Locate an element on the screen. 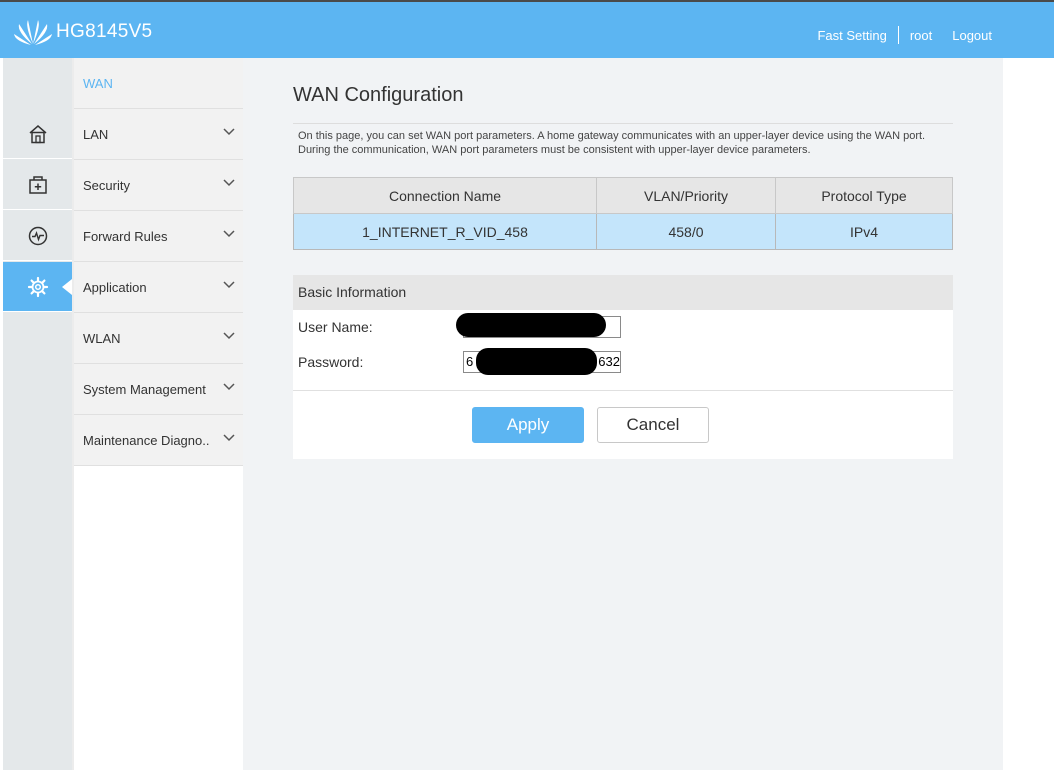 The height and width of the screenshot is (770, 1054). column-header: VLAN/Priority is located at coordinates (686, 195).